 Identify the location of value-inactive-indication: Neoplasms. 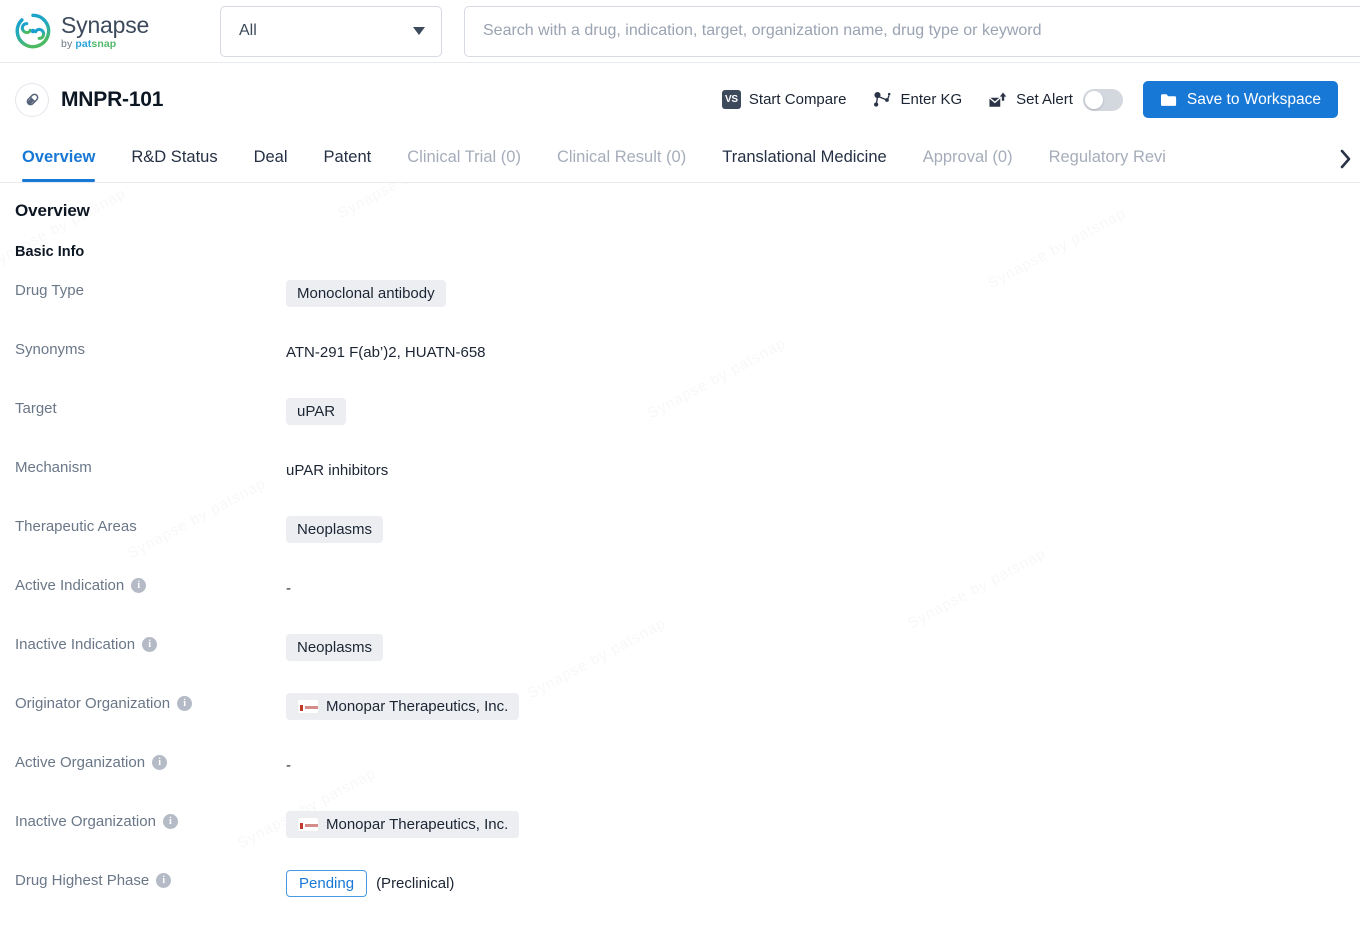
(812, 647).